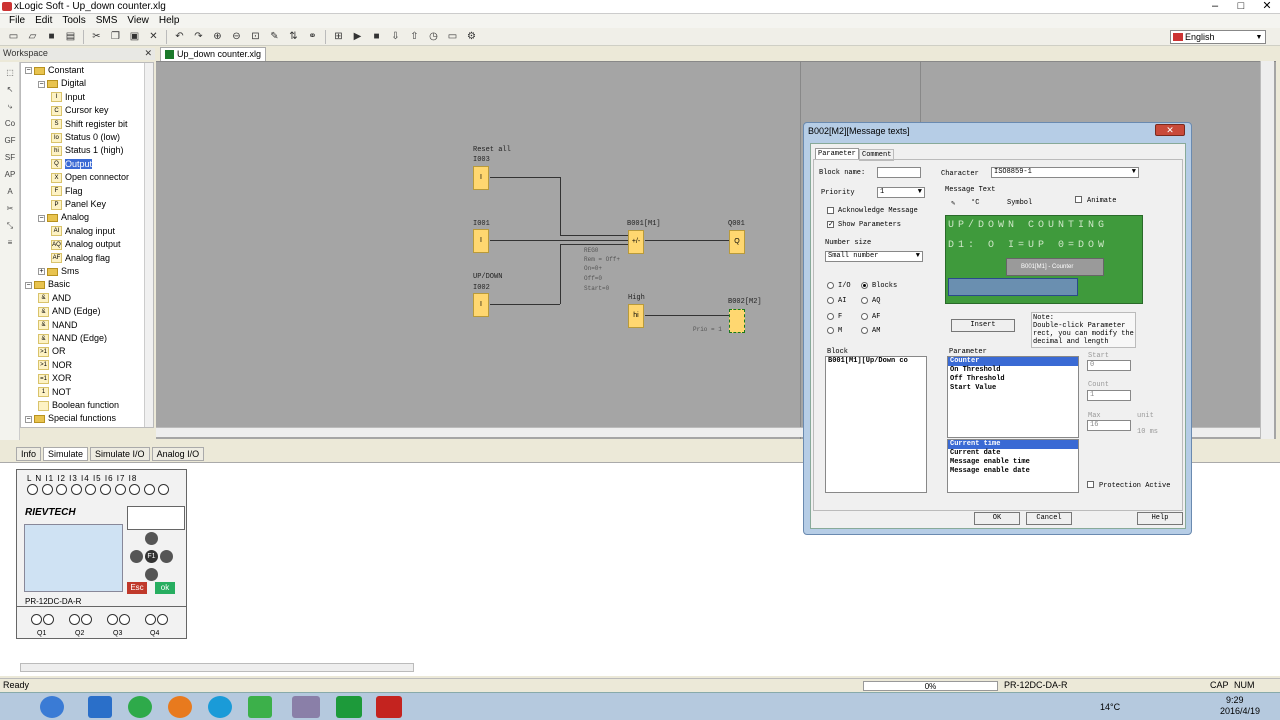  I want to click on show-params-checkbox: ✓, so click(830, 224).